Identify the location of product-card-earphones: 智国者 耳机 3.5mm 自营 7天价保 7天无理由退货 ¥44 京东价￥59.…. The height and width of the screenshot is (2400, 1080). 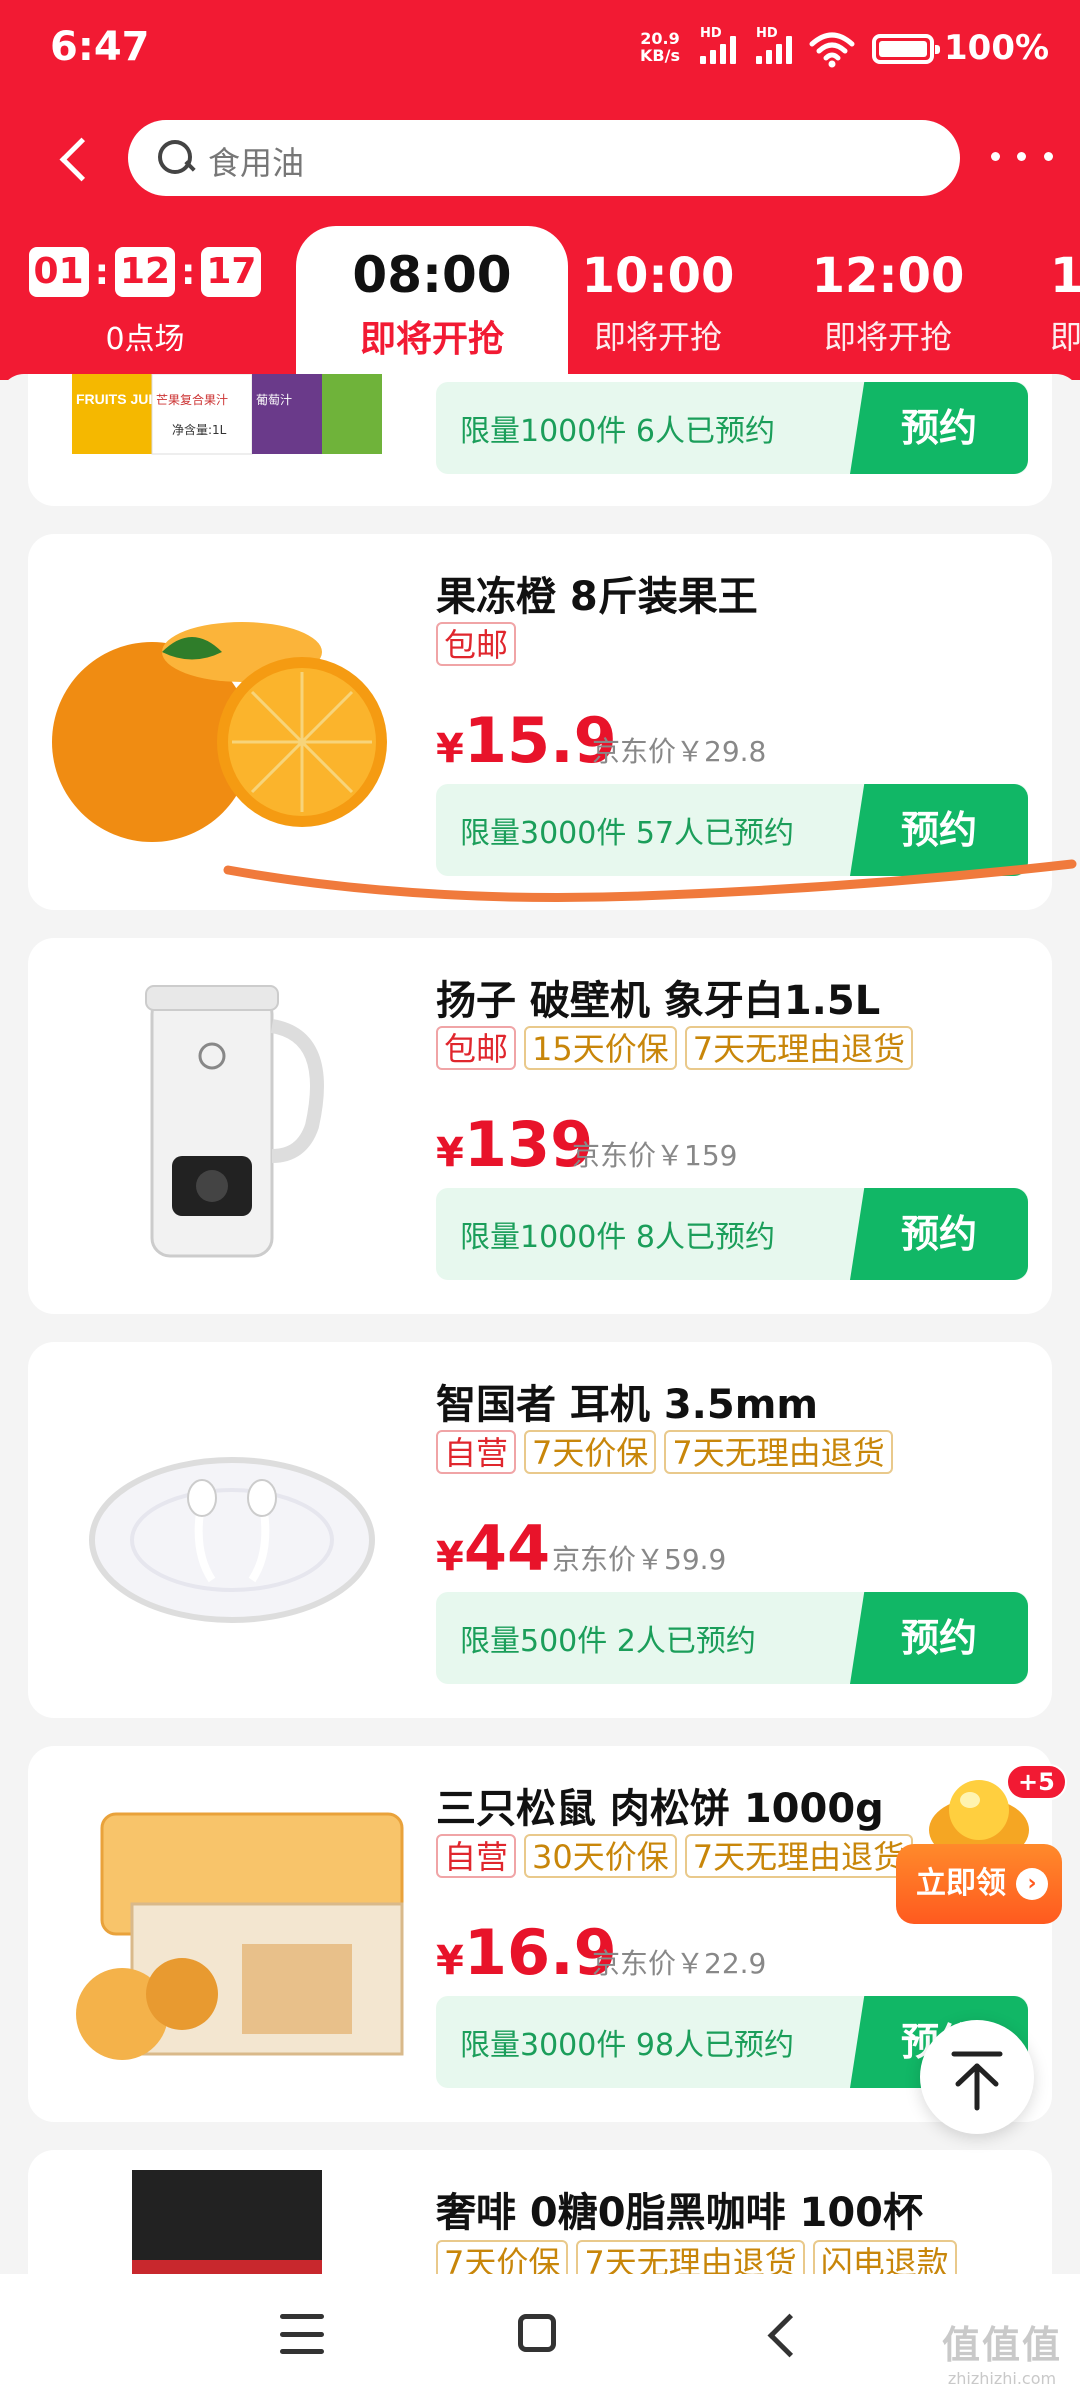
(540, 1530).